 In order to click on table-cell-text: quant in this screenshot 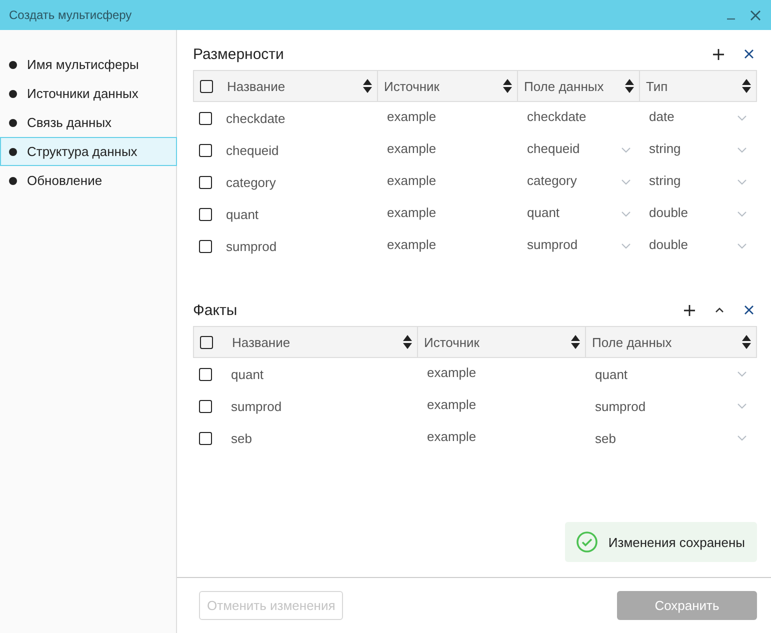, I will do `click(543, 213)`.